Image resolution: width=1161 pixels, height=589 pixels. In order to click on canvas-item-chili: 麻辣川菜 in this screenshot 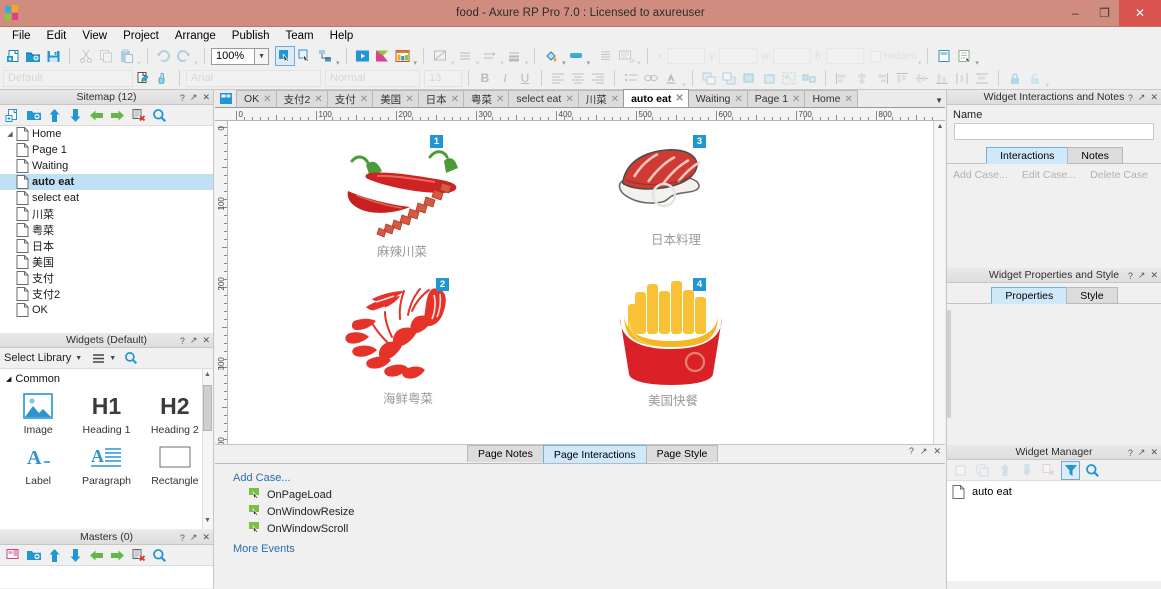, I will do `click(402, 199)`.